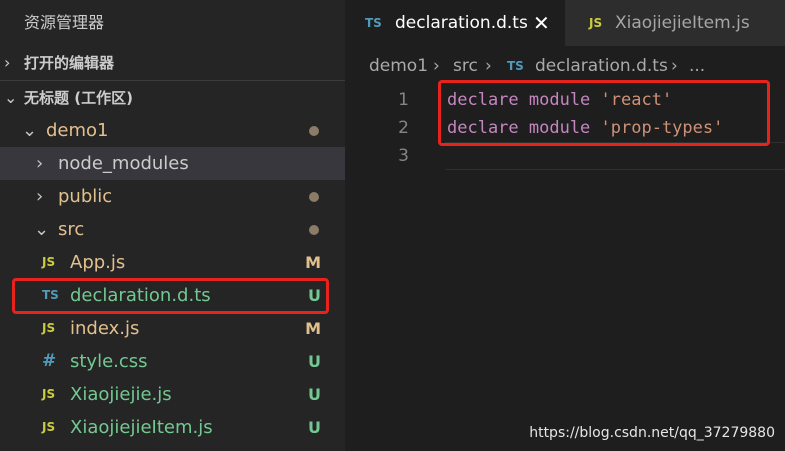  What do you see at coordinates (461, 23) in the screenshot?
I see `tab-label: declaration.d.ts` at bounding box center [461, 23].